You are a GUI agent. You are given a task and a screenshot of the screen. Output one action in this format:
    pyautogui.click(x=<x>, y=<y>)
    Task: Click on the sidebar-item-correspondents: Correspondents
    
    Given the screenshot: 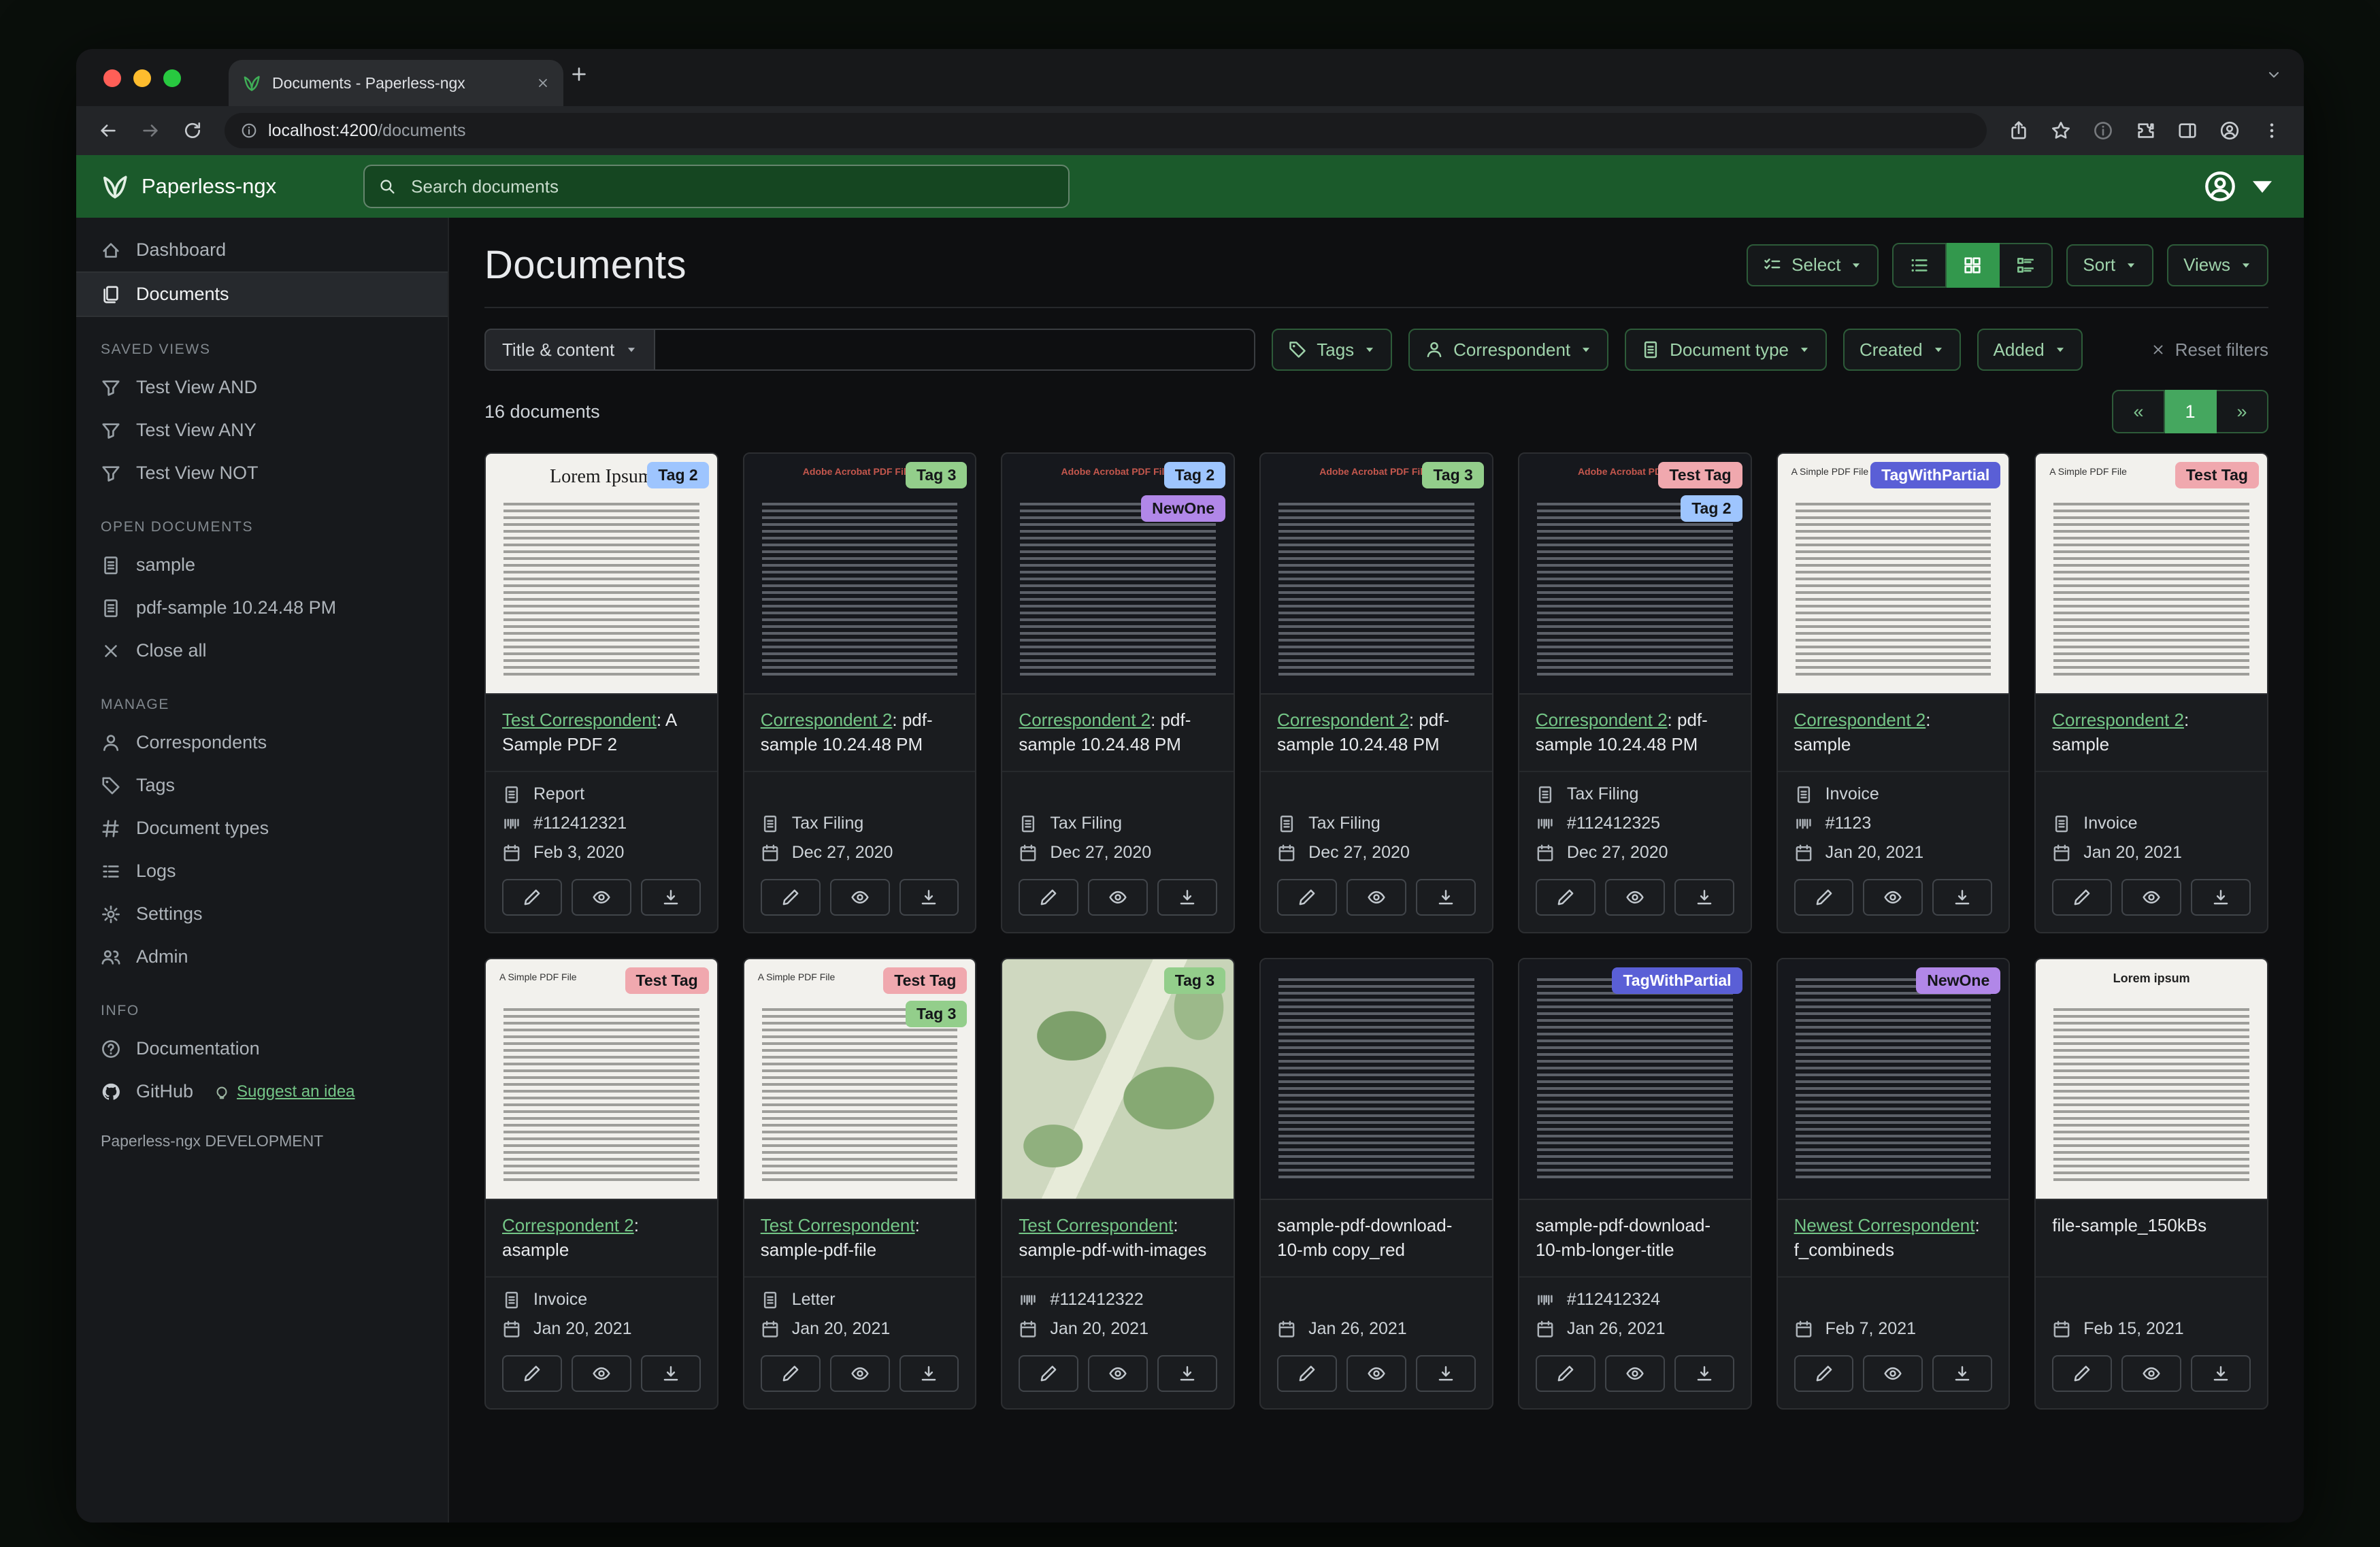 What is the action you would take?
    pyautogui.click(x=262, y=742)
    